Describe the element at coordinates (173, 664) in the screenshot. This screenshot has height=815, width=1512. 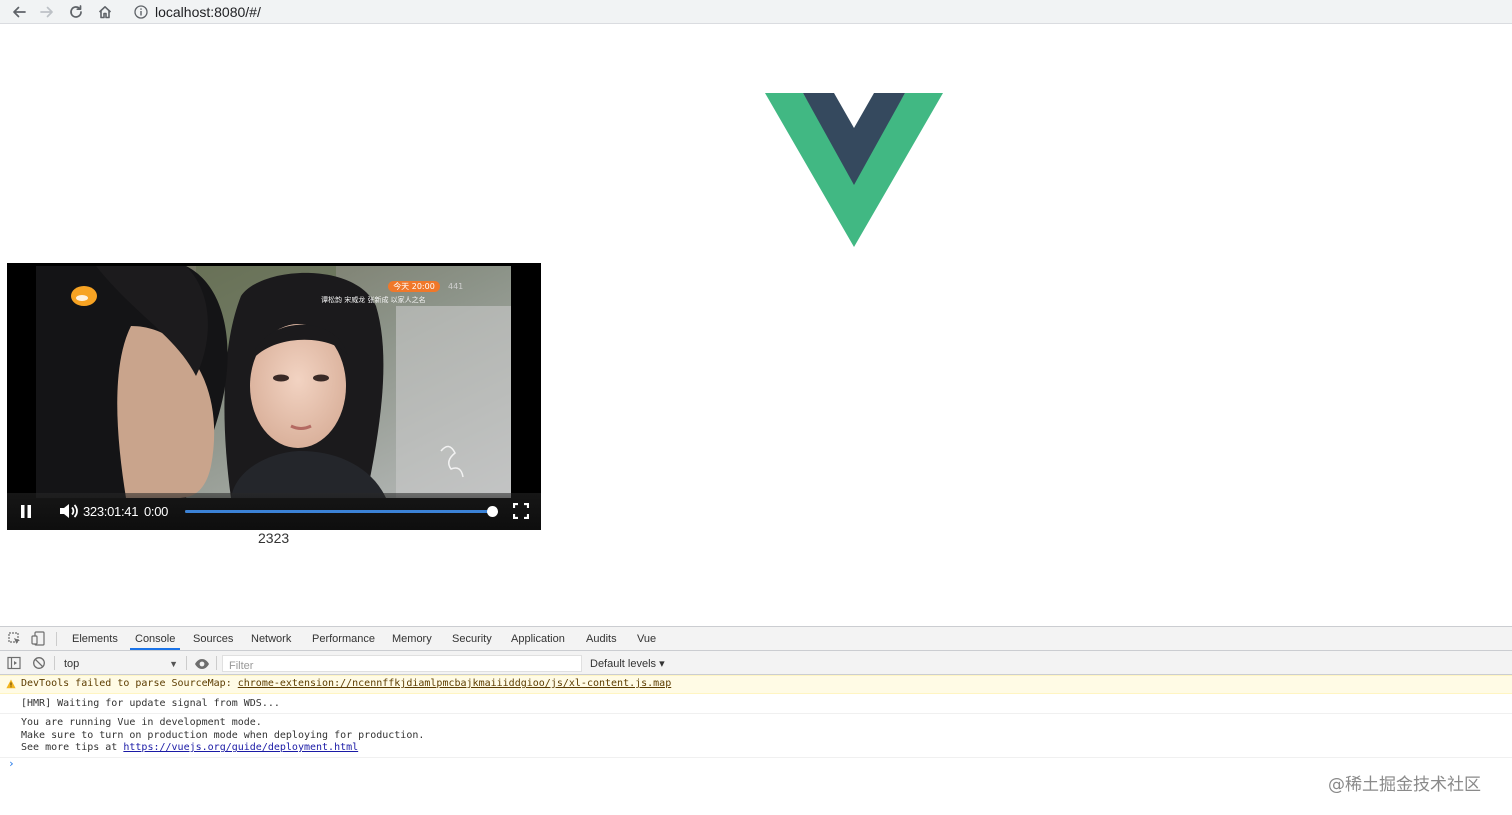
I see `dropdown-arrow-icon: ▼` at that location.